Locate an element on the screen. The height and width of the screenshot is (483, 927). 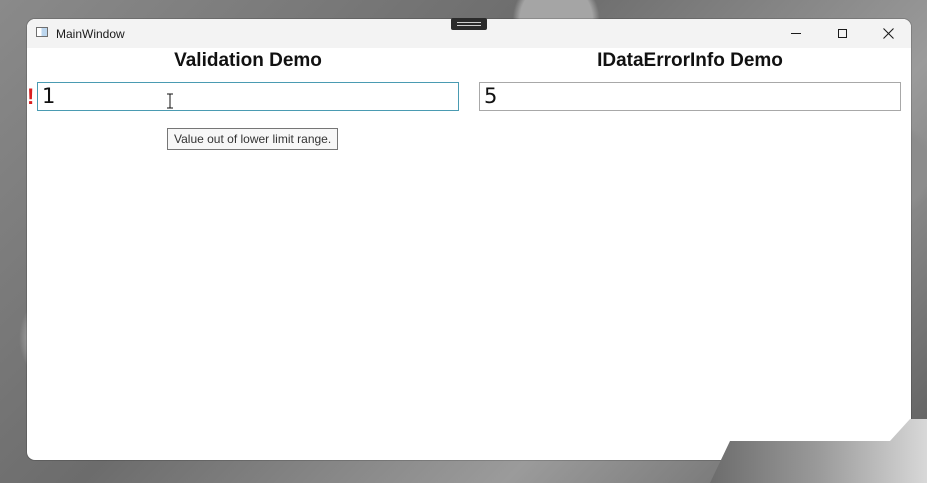
drag-handle-icon is located at coordinates (469, 24).